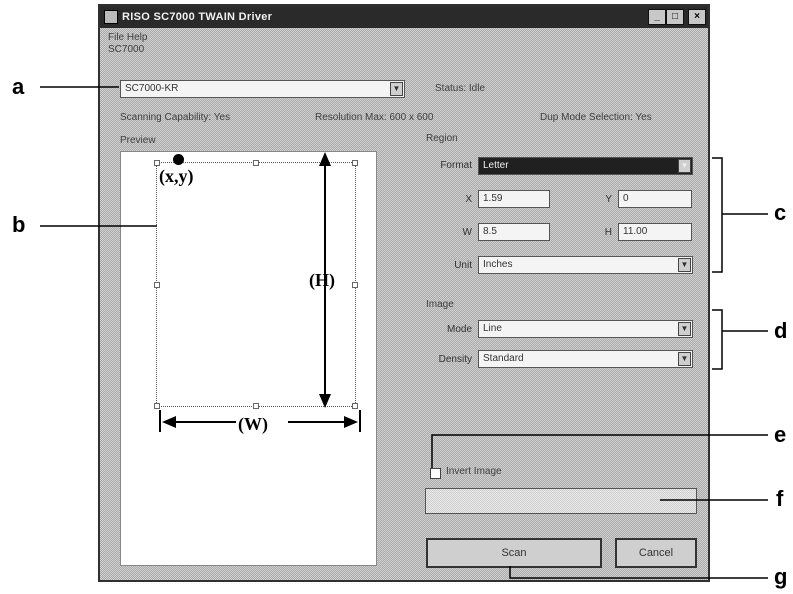 The image size is (793, 594). What do you see at coordinates (169, 422) in the screenshot?
I see `arrow-left-icon` at bounding box center [169, 422].